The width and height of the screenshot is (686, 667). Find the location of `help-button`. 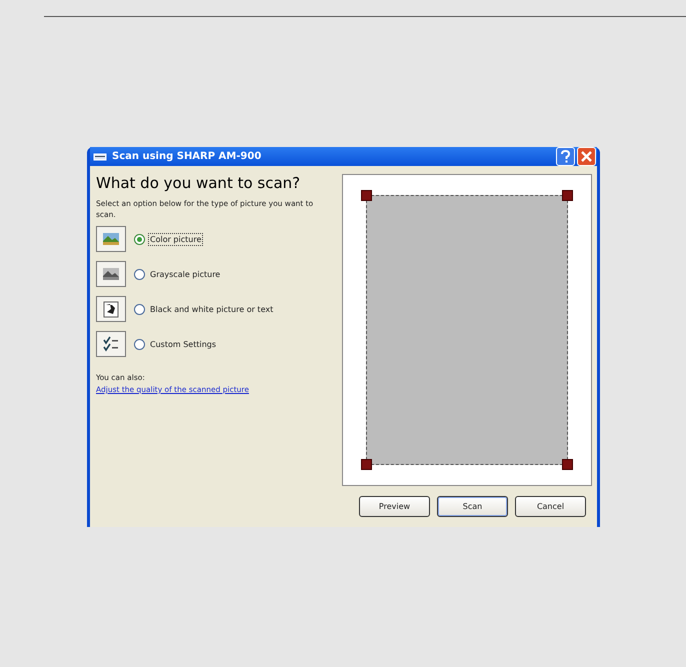

help-button is located at coordinates (565, 156).